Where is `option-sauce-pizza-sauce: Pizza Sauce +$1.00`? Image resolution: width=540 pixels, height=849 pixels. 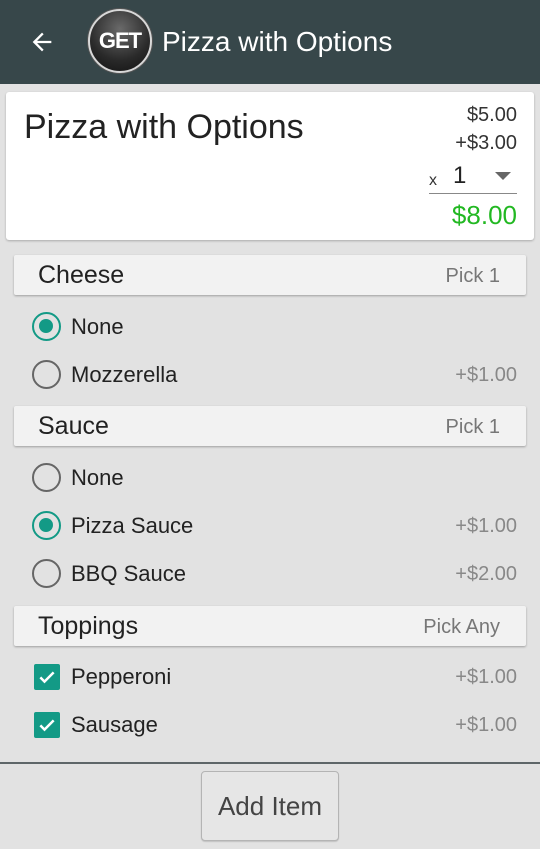 option-sauce-pizza-sauce: Pizza Sauce +$1.00 is located at coordinates (270, 525).